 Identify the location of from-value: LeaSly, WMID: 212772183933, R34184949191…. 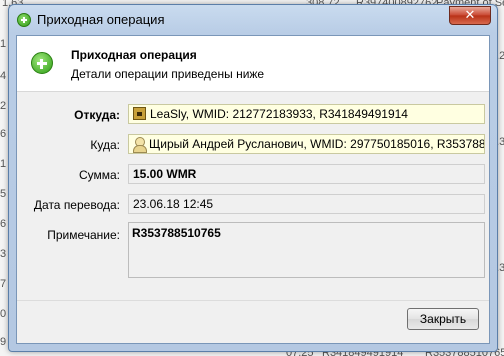
(279, 114).